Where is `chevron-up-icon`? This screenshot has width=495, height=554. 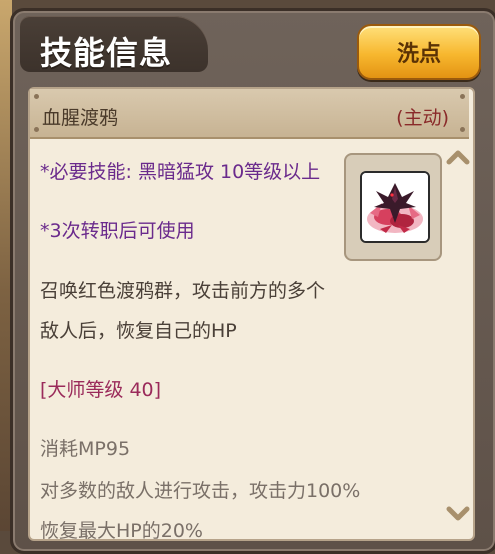
chevron-up-icon is located at coordinates (458, 157).